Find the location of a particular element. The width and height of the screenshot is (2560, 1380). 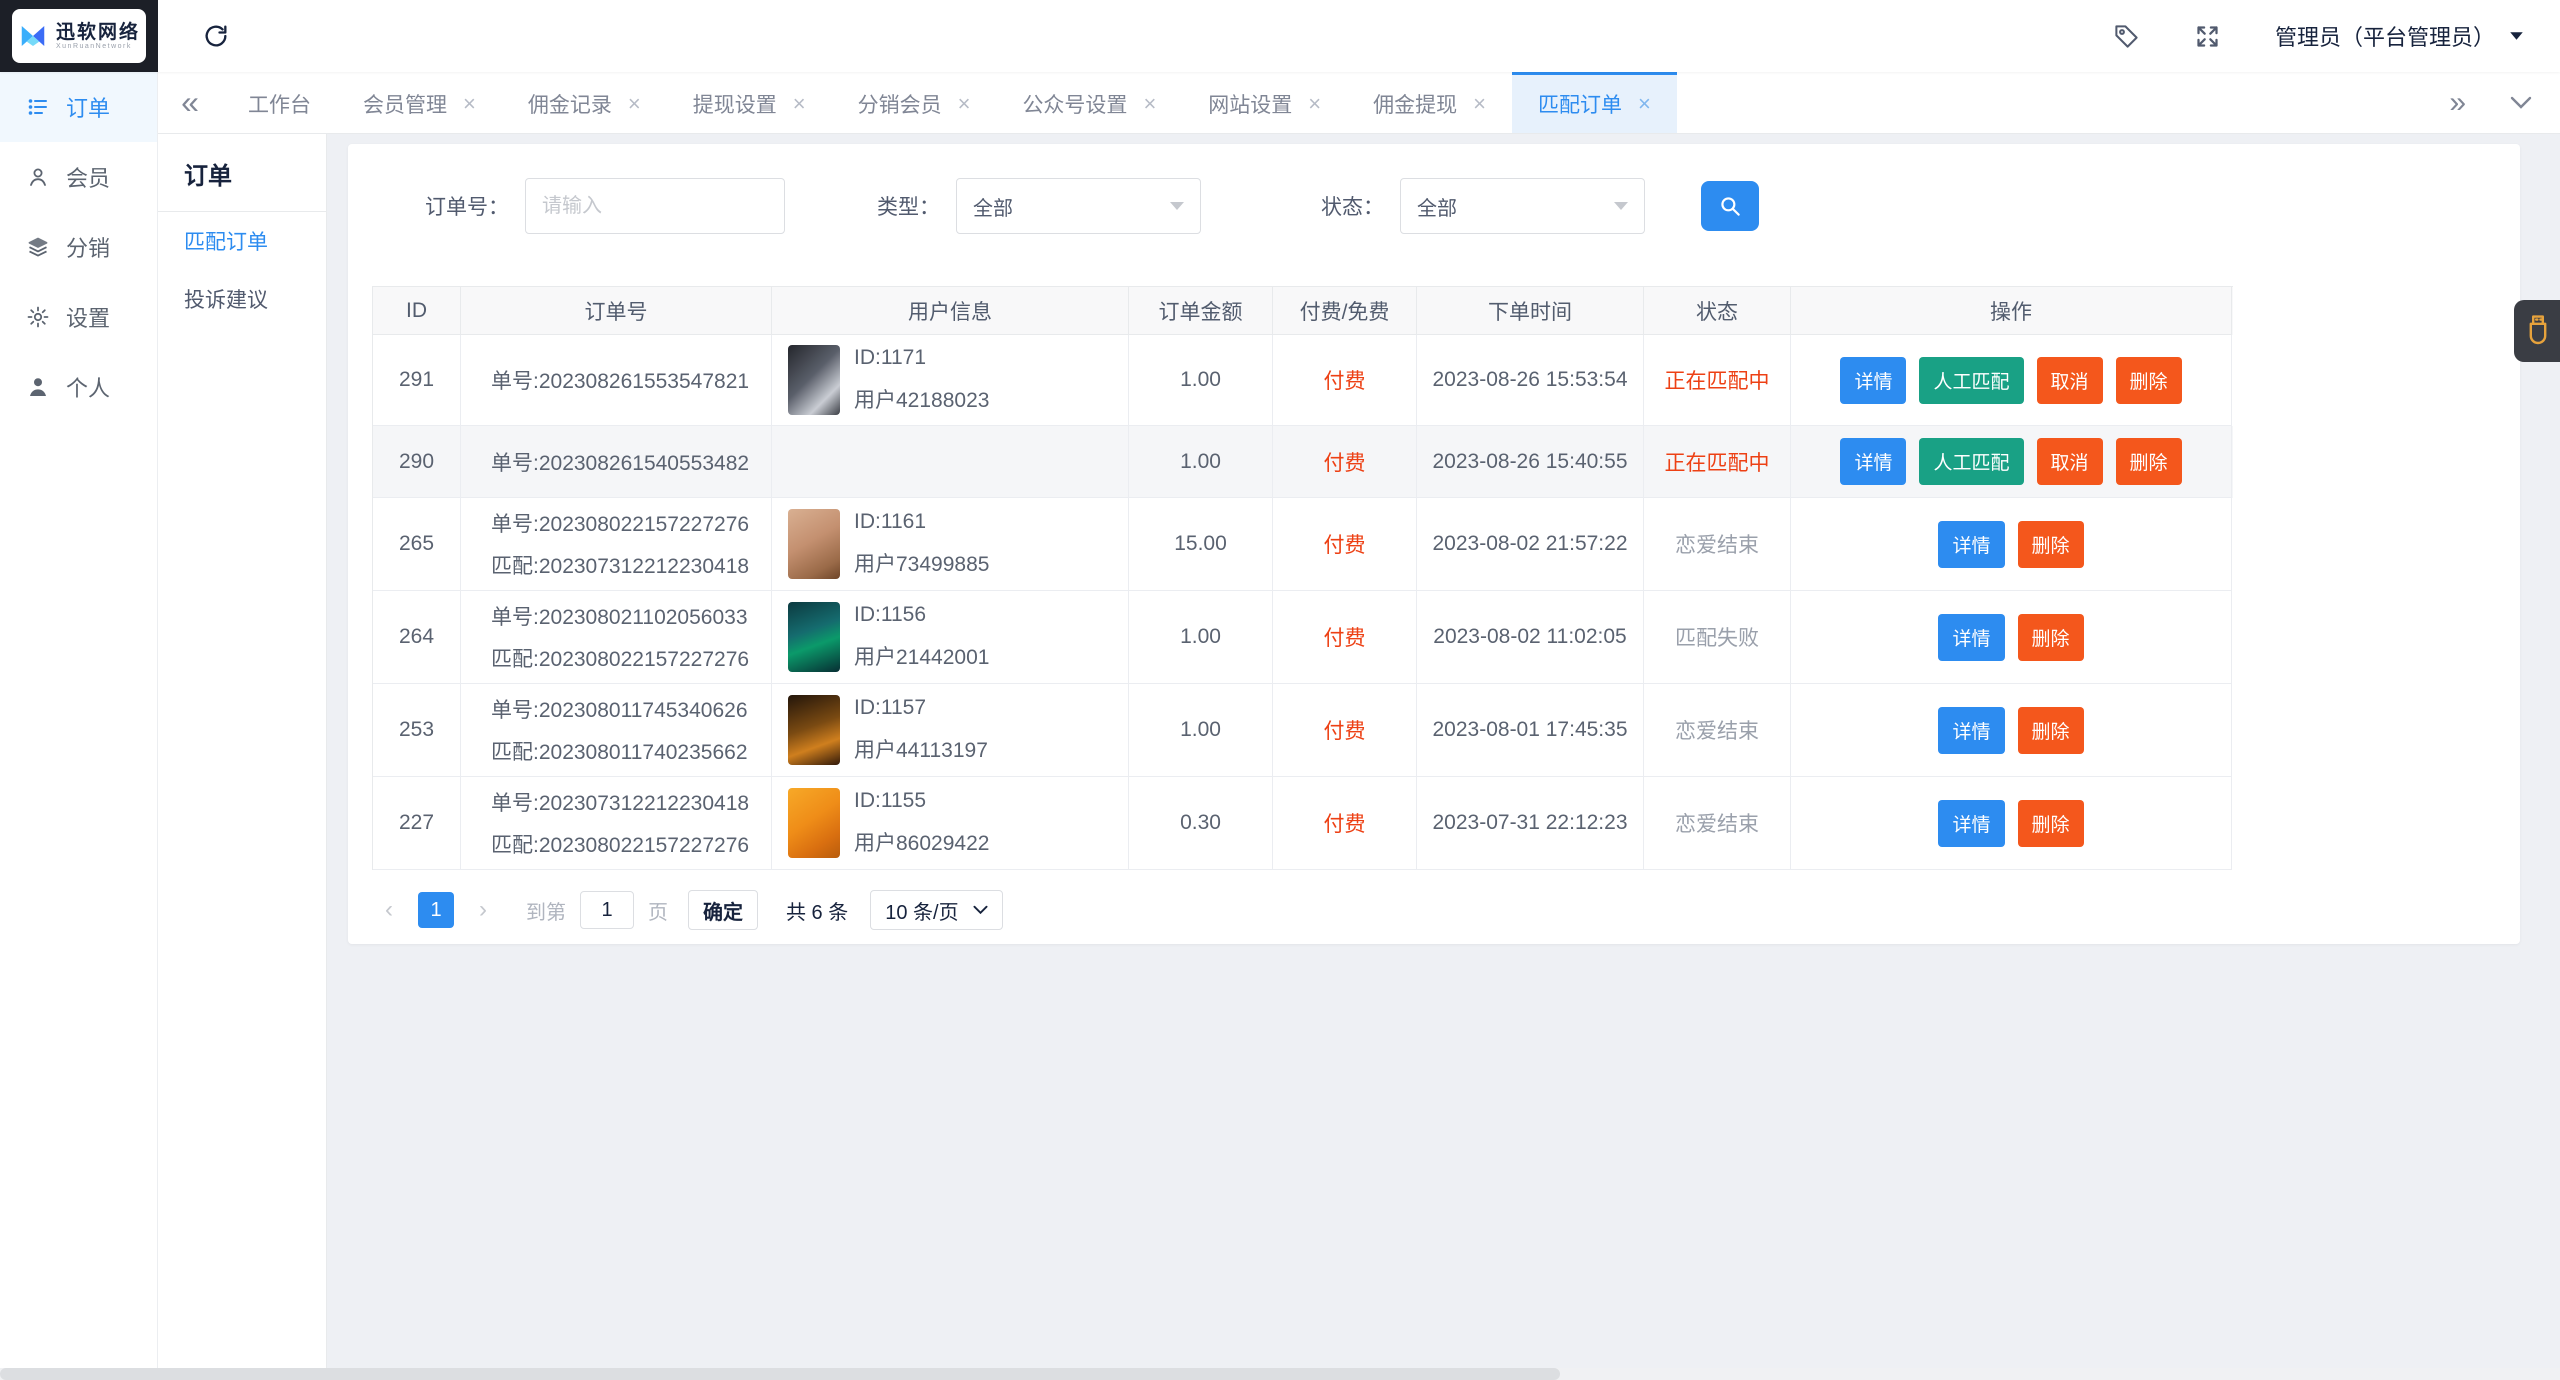

submenu-item-label: 投诉建议 is located at coordinates (226, 300).